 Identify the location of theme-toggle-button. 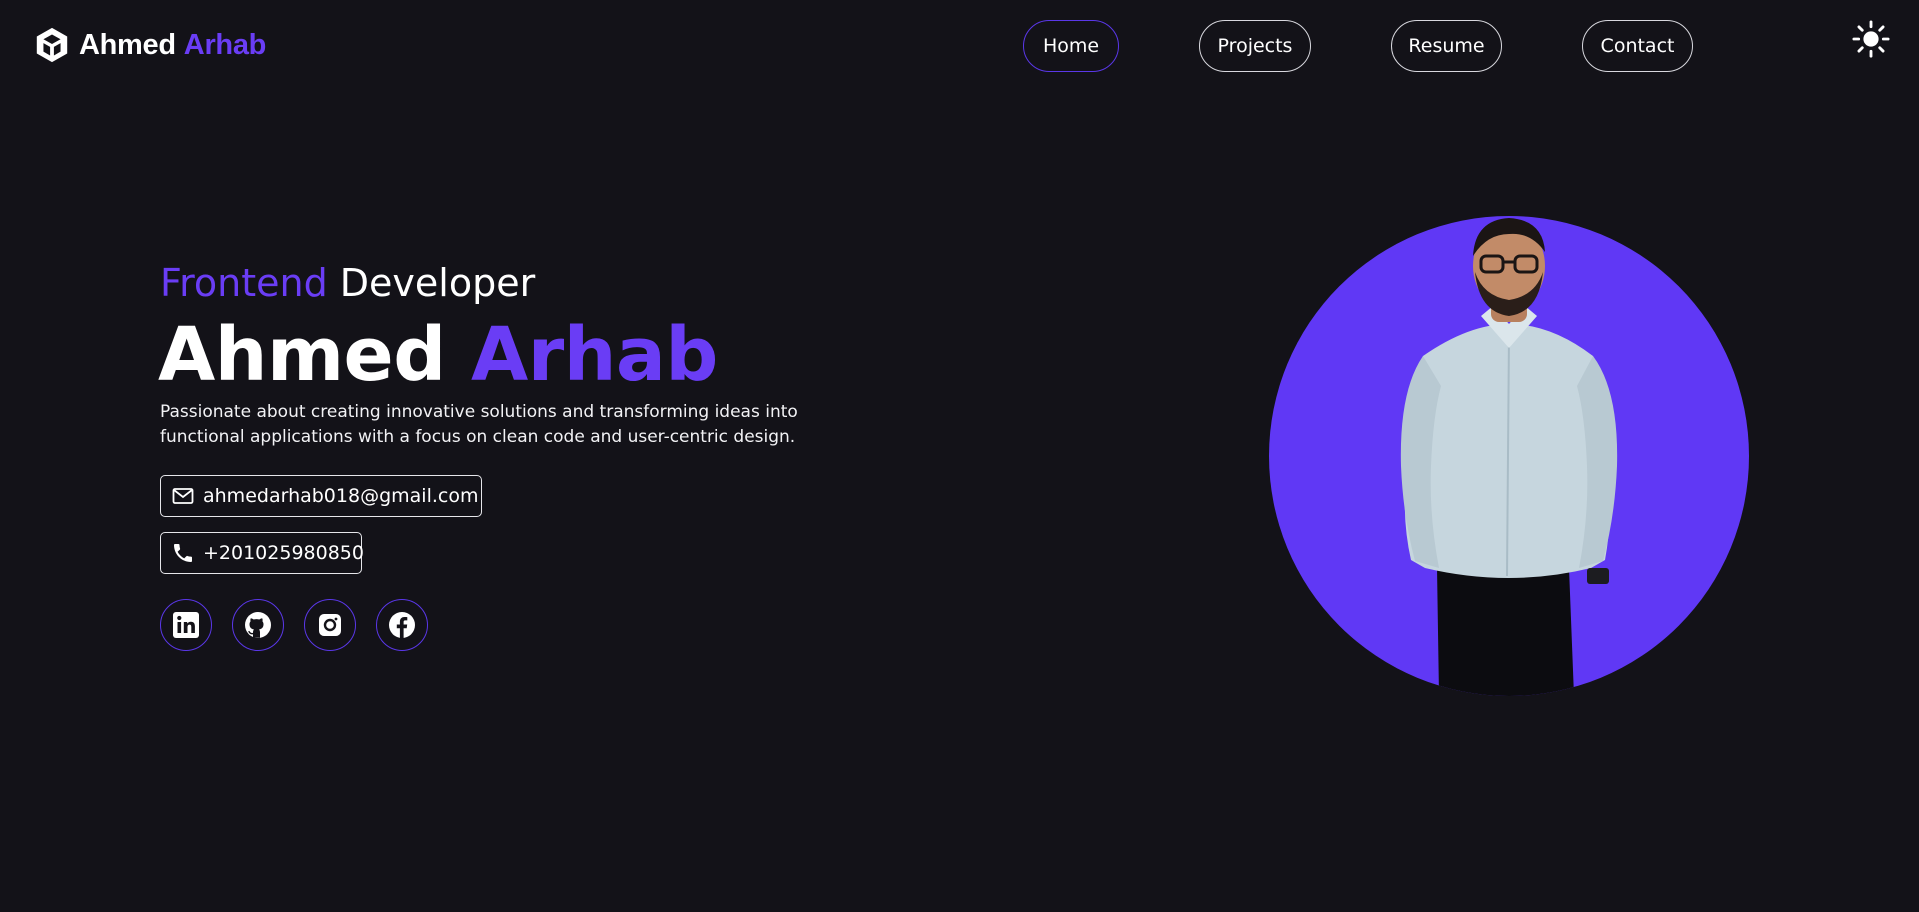
(1871, 39).